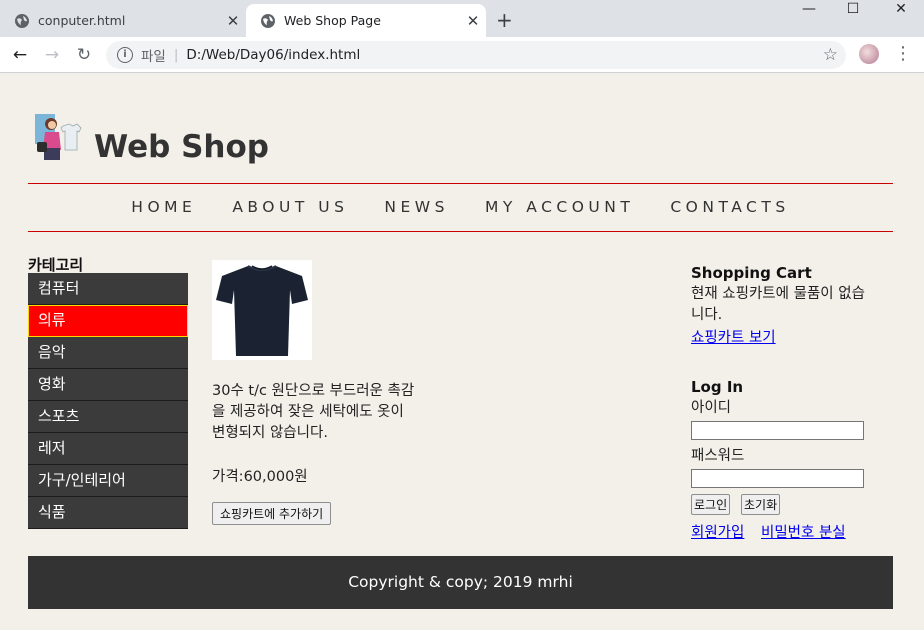 This screenshot has height=630, width=924. What do you see at coordinates (332, 20) in the screenshot?
I see `tab-title: Web Shop Page` at bounding box center [332, 20].